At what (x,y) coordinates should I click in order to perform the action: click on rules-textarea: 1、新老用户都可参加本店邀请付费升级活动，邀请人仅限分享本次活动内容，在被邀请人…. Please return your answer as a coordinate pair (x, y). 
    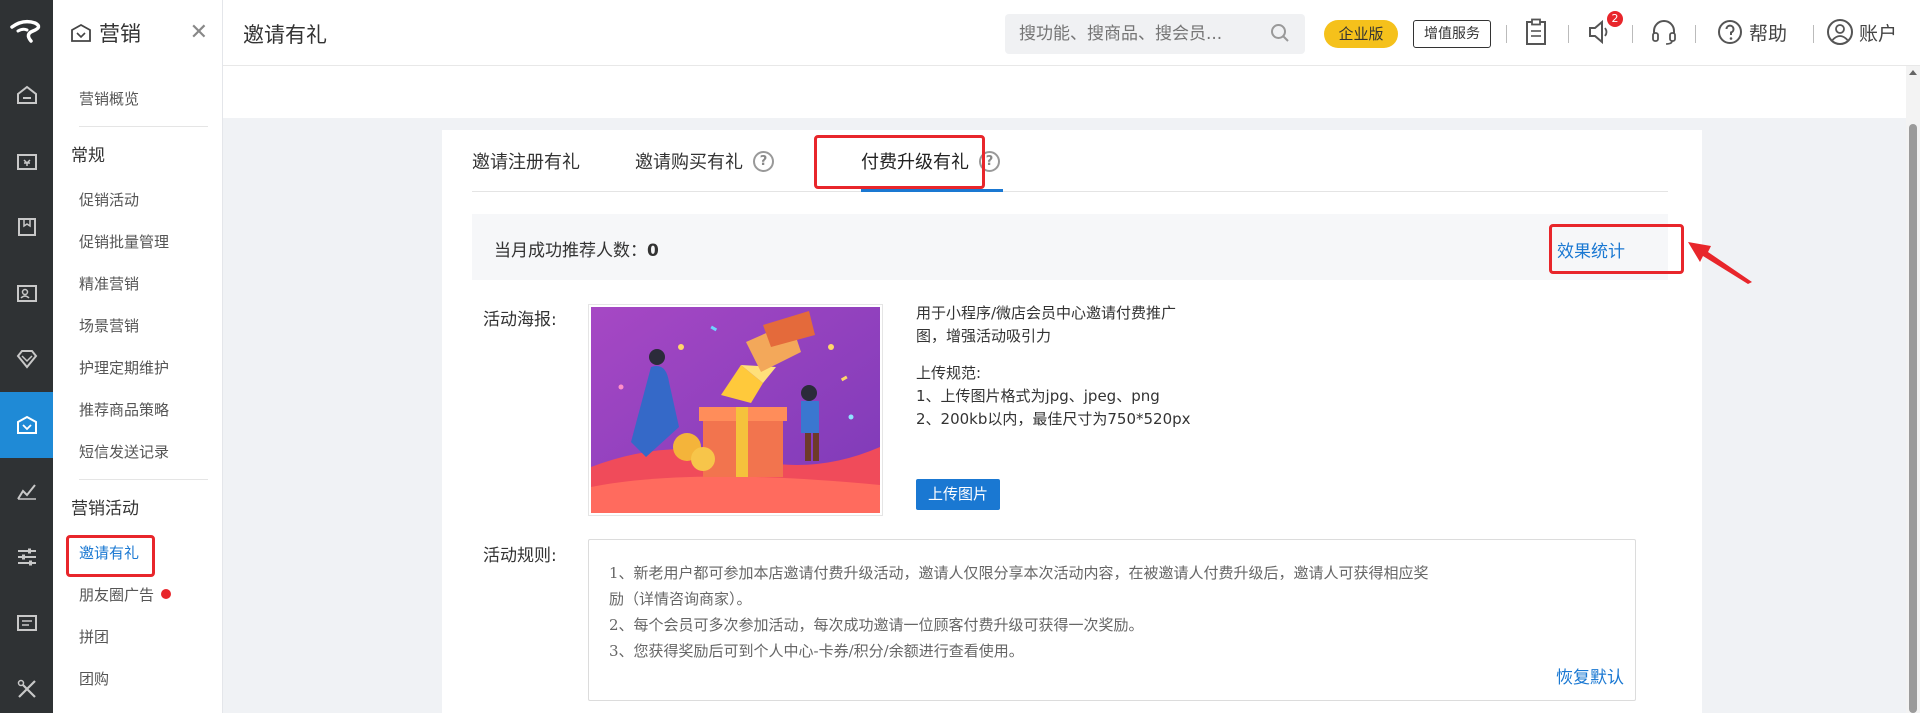
    Looking at the image, I should click on (1112, 620).